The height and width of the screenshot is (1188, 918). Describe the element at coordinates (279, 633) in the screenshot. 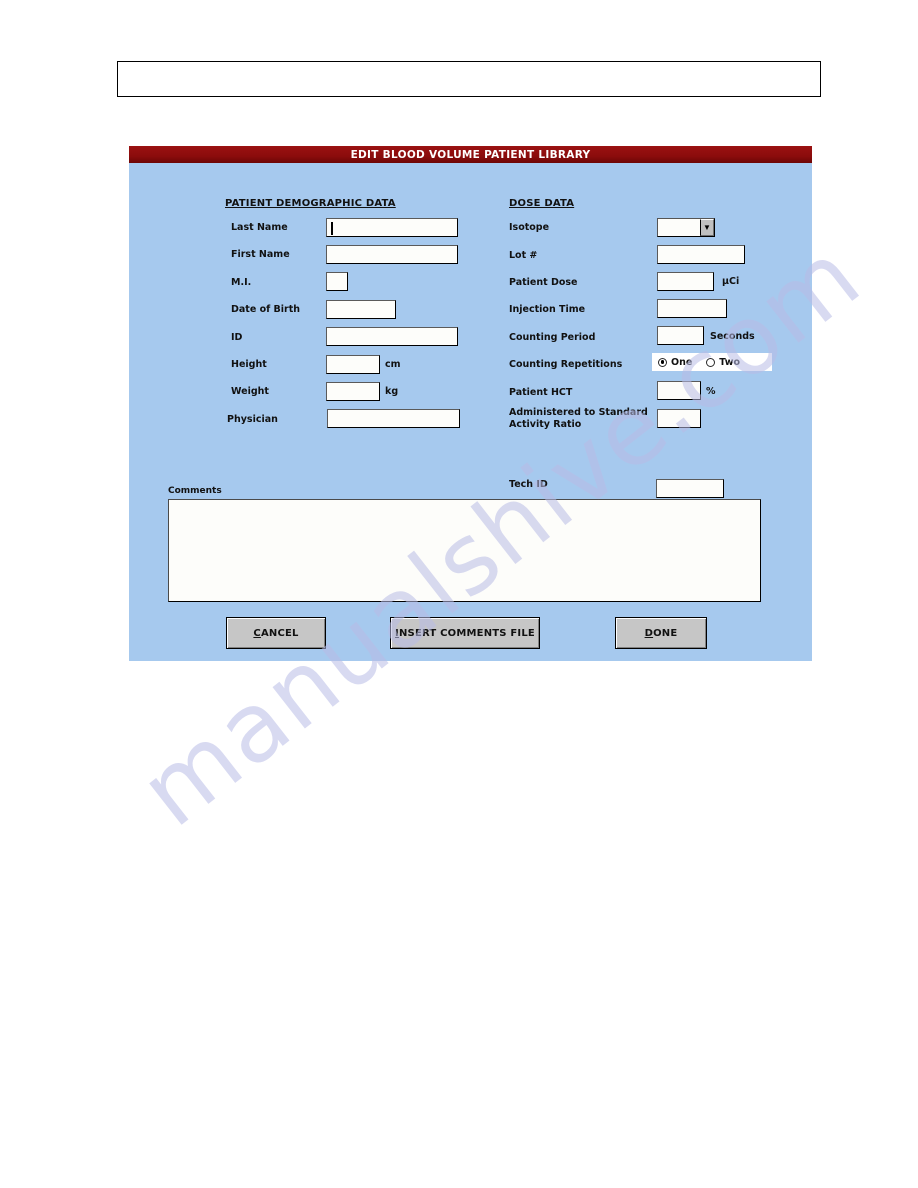

I see `cancel-button-label: ANCEL` at that location.